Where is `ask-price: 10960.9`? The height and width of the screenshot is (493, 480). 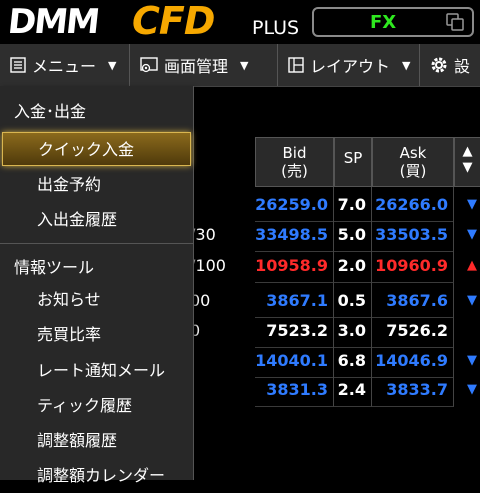
ask-price: 10960.9 is located at coordinates (413, 265).